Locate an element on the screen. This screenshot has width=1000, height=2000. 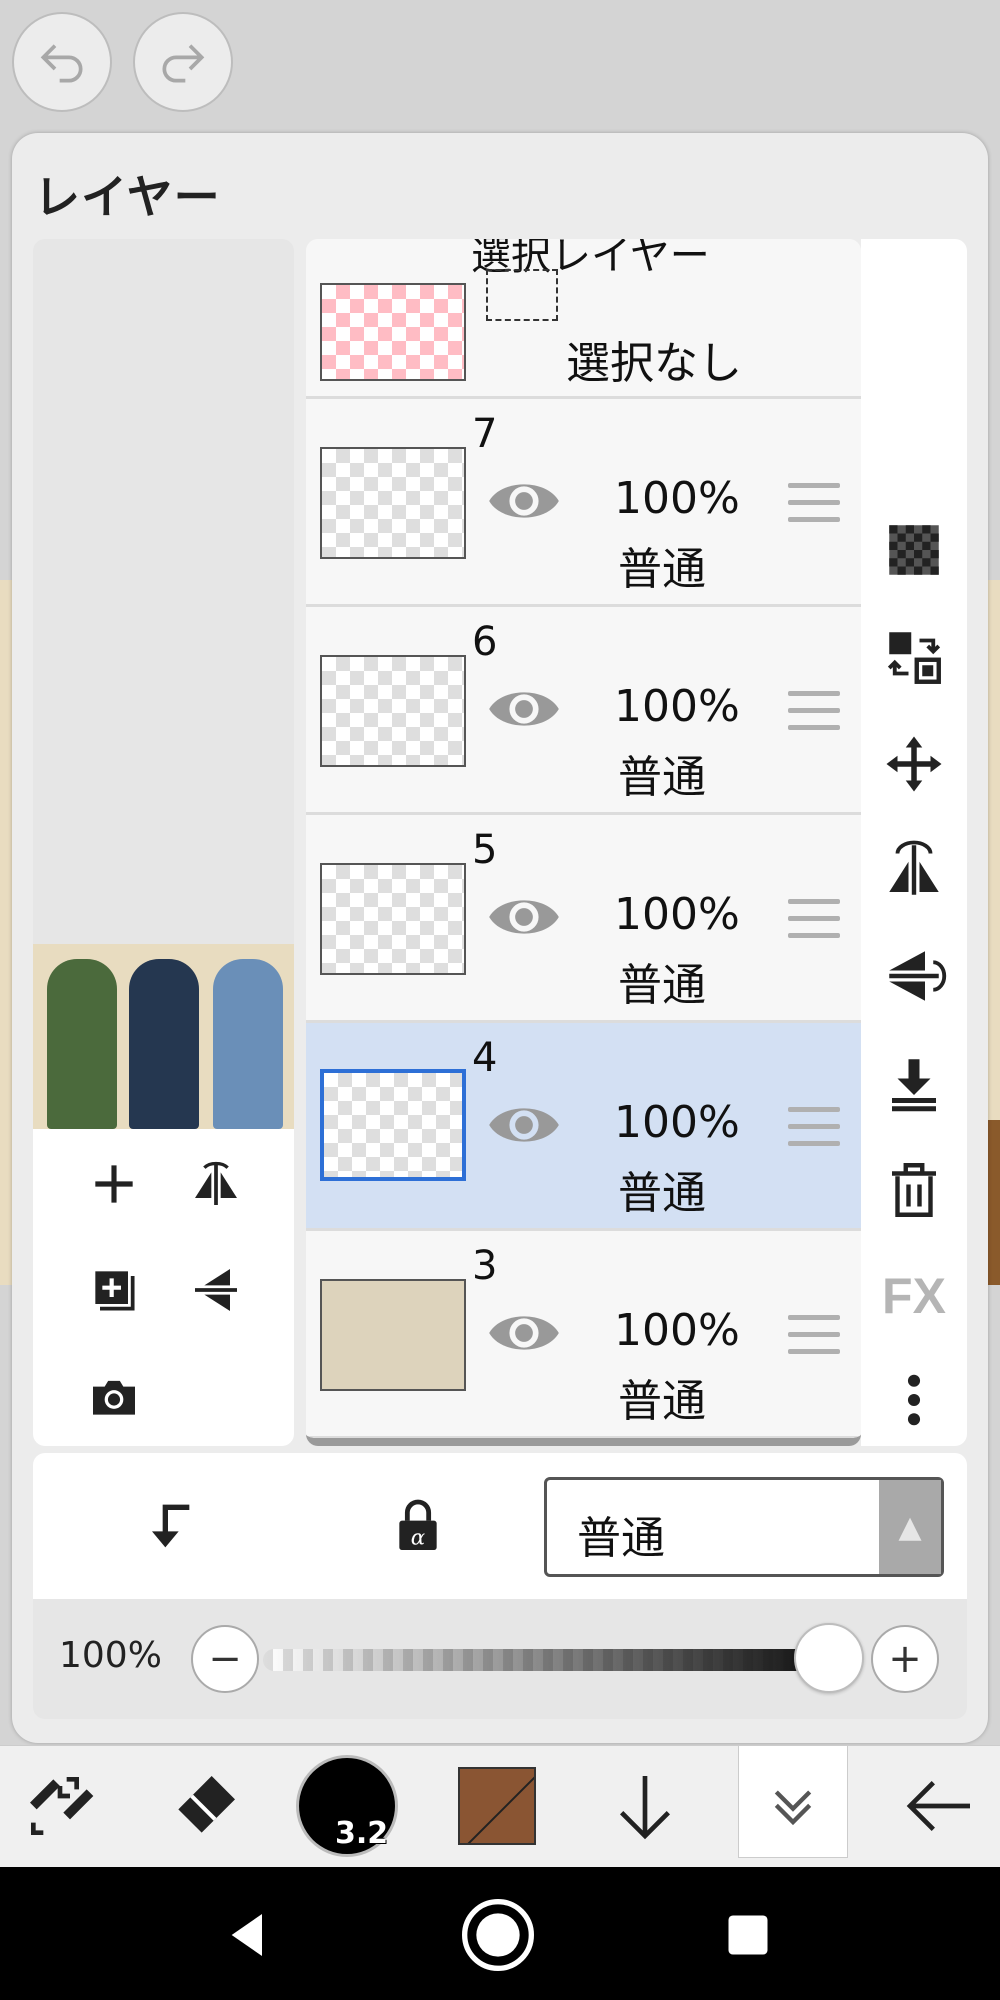
nav-back-button is located at coordinates (248, 1935).